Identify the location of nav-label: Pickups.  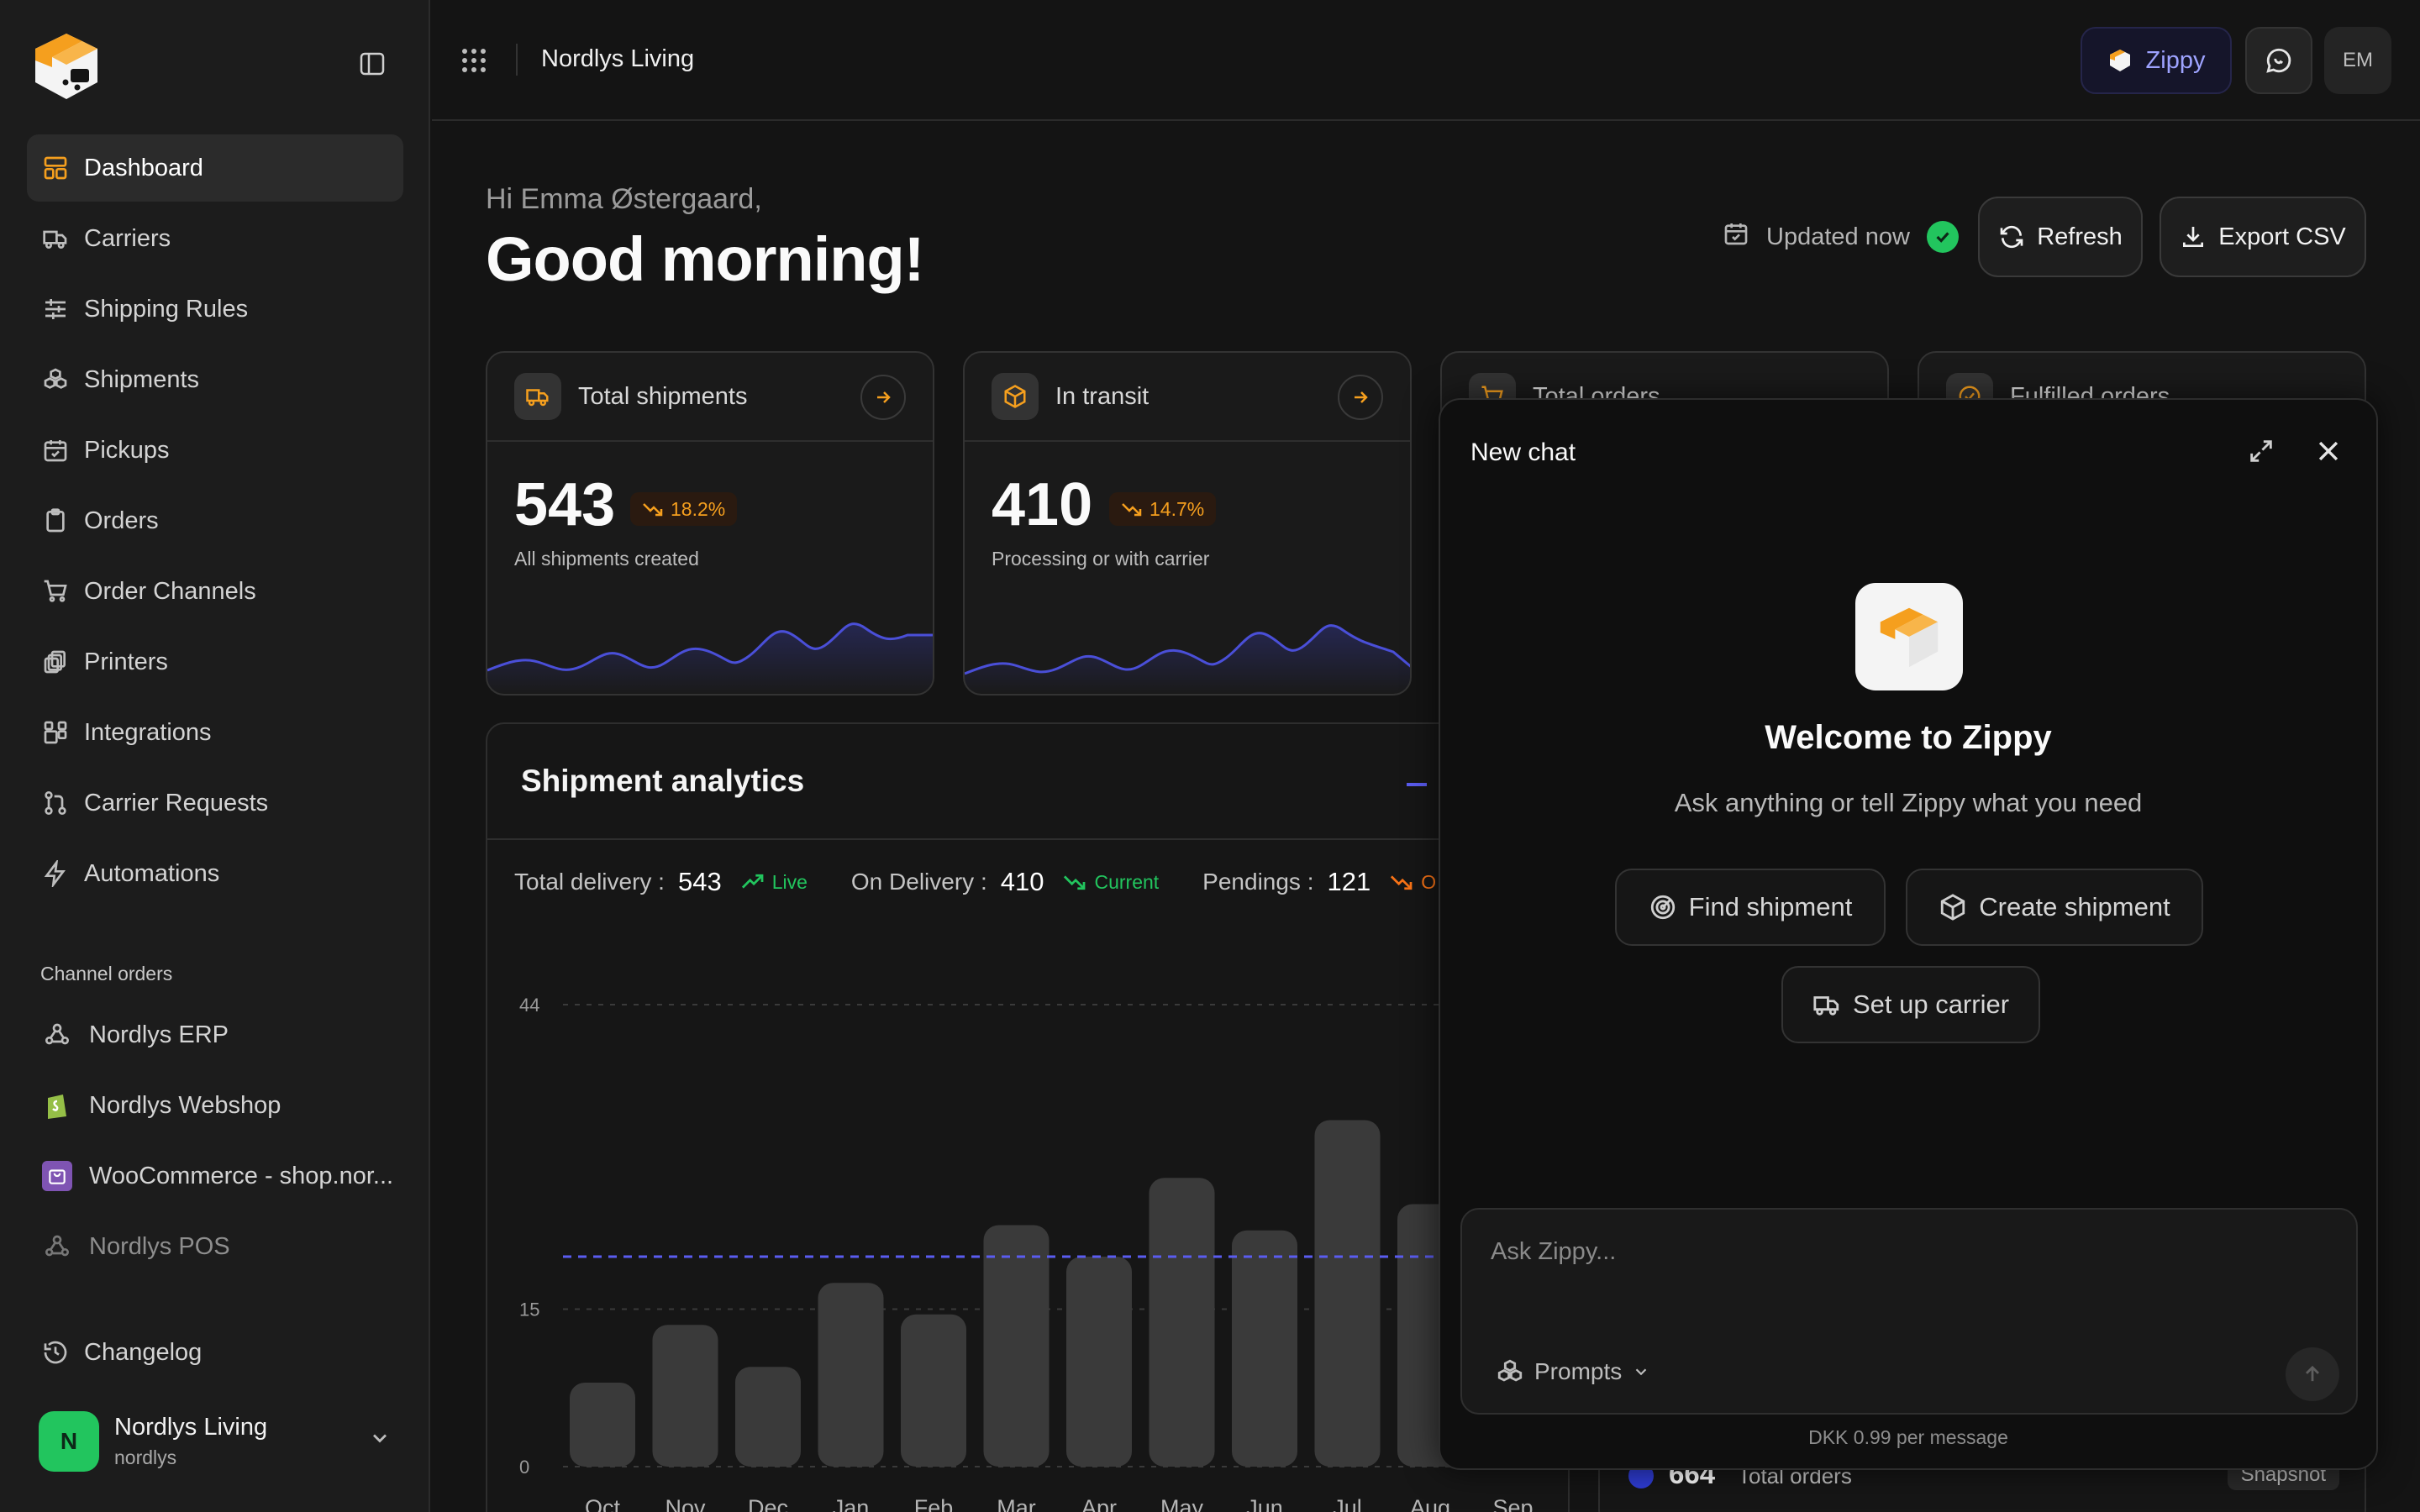
(127, 450).